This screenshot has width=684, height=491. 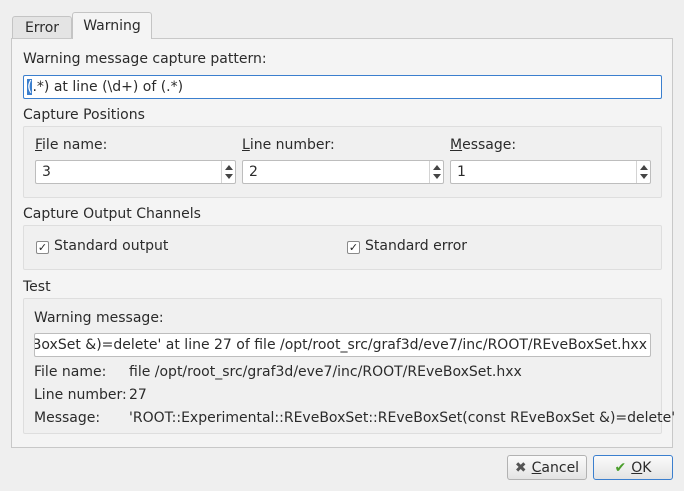 I want to click on x-icon: ✖, so click(x=520, y=467).